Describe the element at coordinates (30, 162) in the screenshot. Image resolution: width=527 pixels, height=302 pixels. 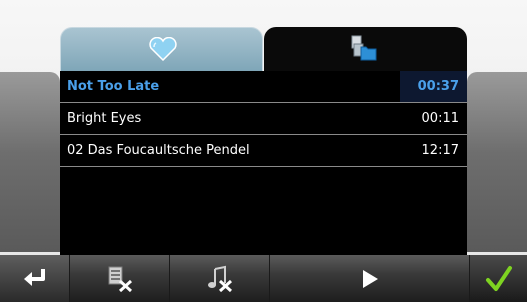
I see `left-side-panel` at that location.